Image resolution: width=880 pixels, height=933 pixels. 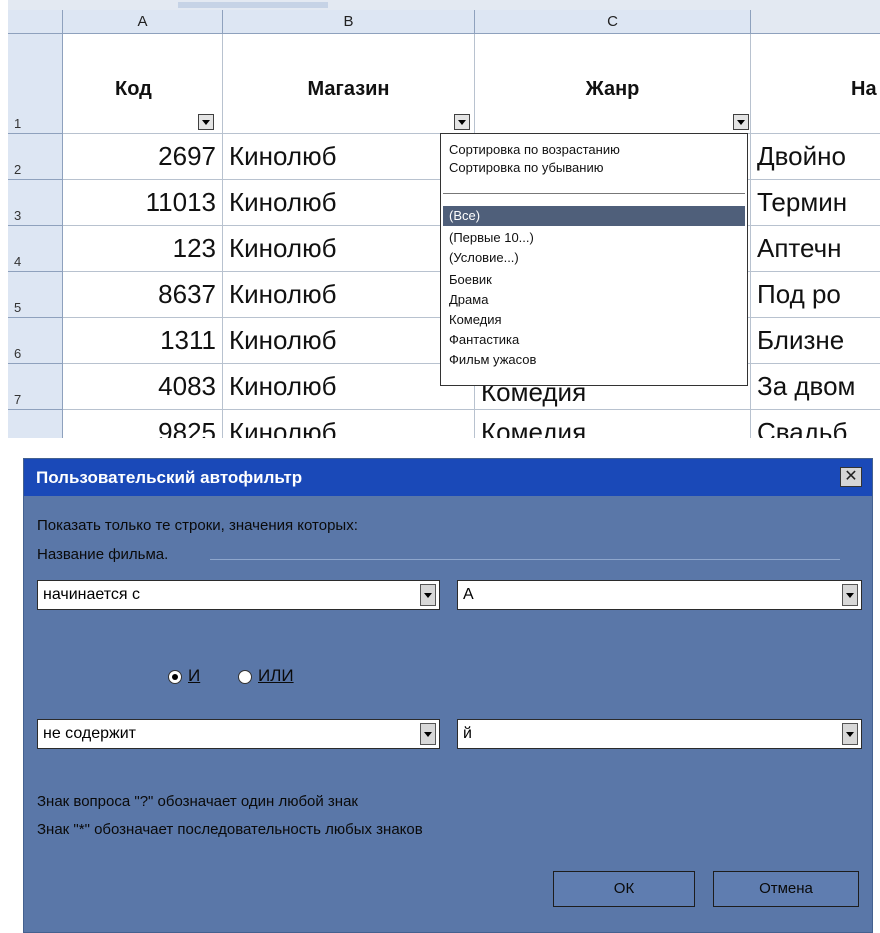 I want to click on group-divider, so click(x=525, y=559).